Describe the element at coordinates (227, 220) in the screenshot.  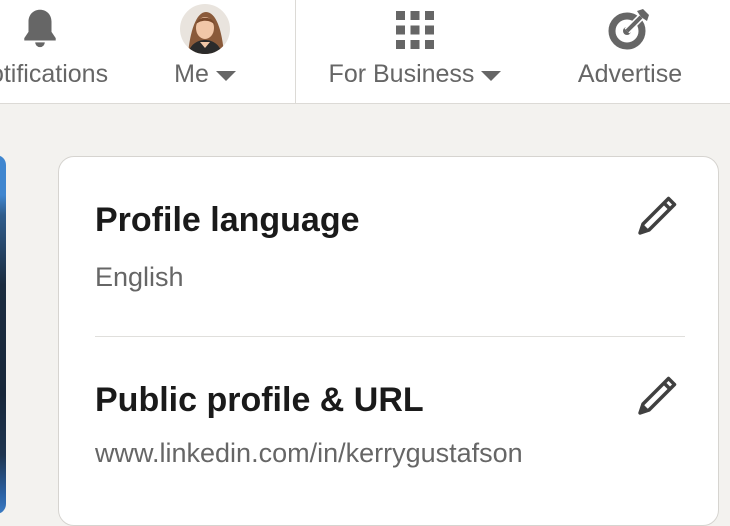
I see `profile-language-title: Profile language` at that location.